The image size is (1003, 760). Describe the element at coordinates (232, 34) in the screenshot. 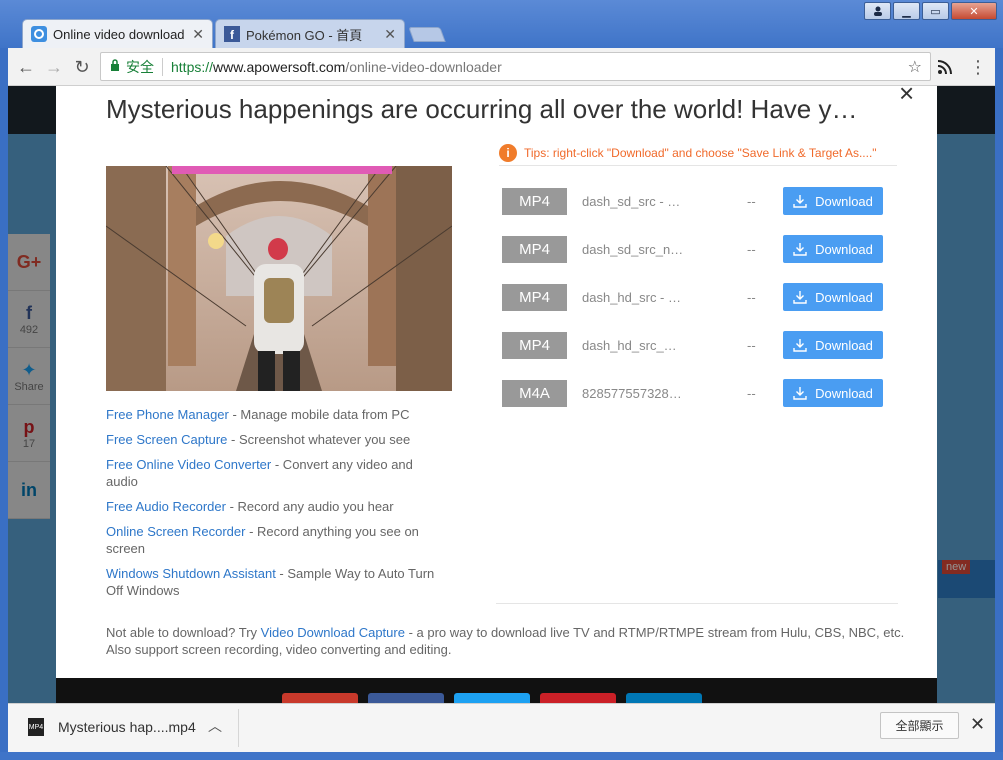

I see `facebook-favicon-icon: f` at that location.